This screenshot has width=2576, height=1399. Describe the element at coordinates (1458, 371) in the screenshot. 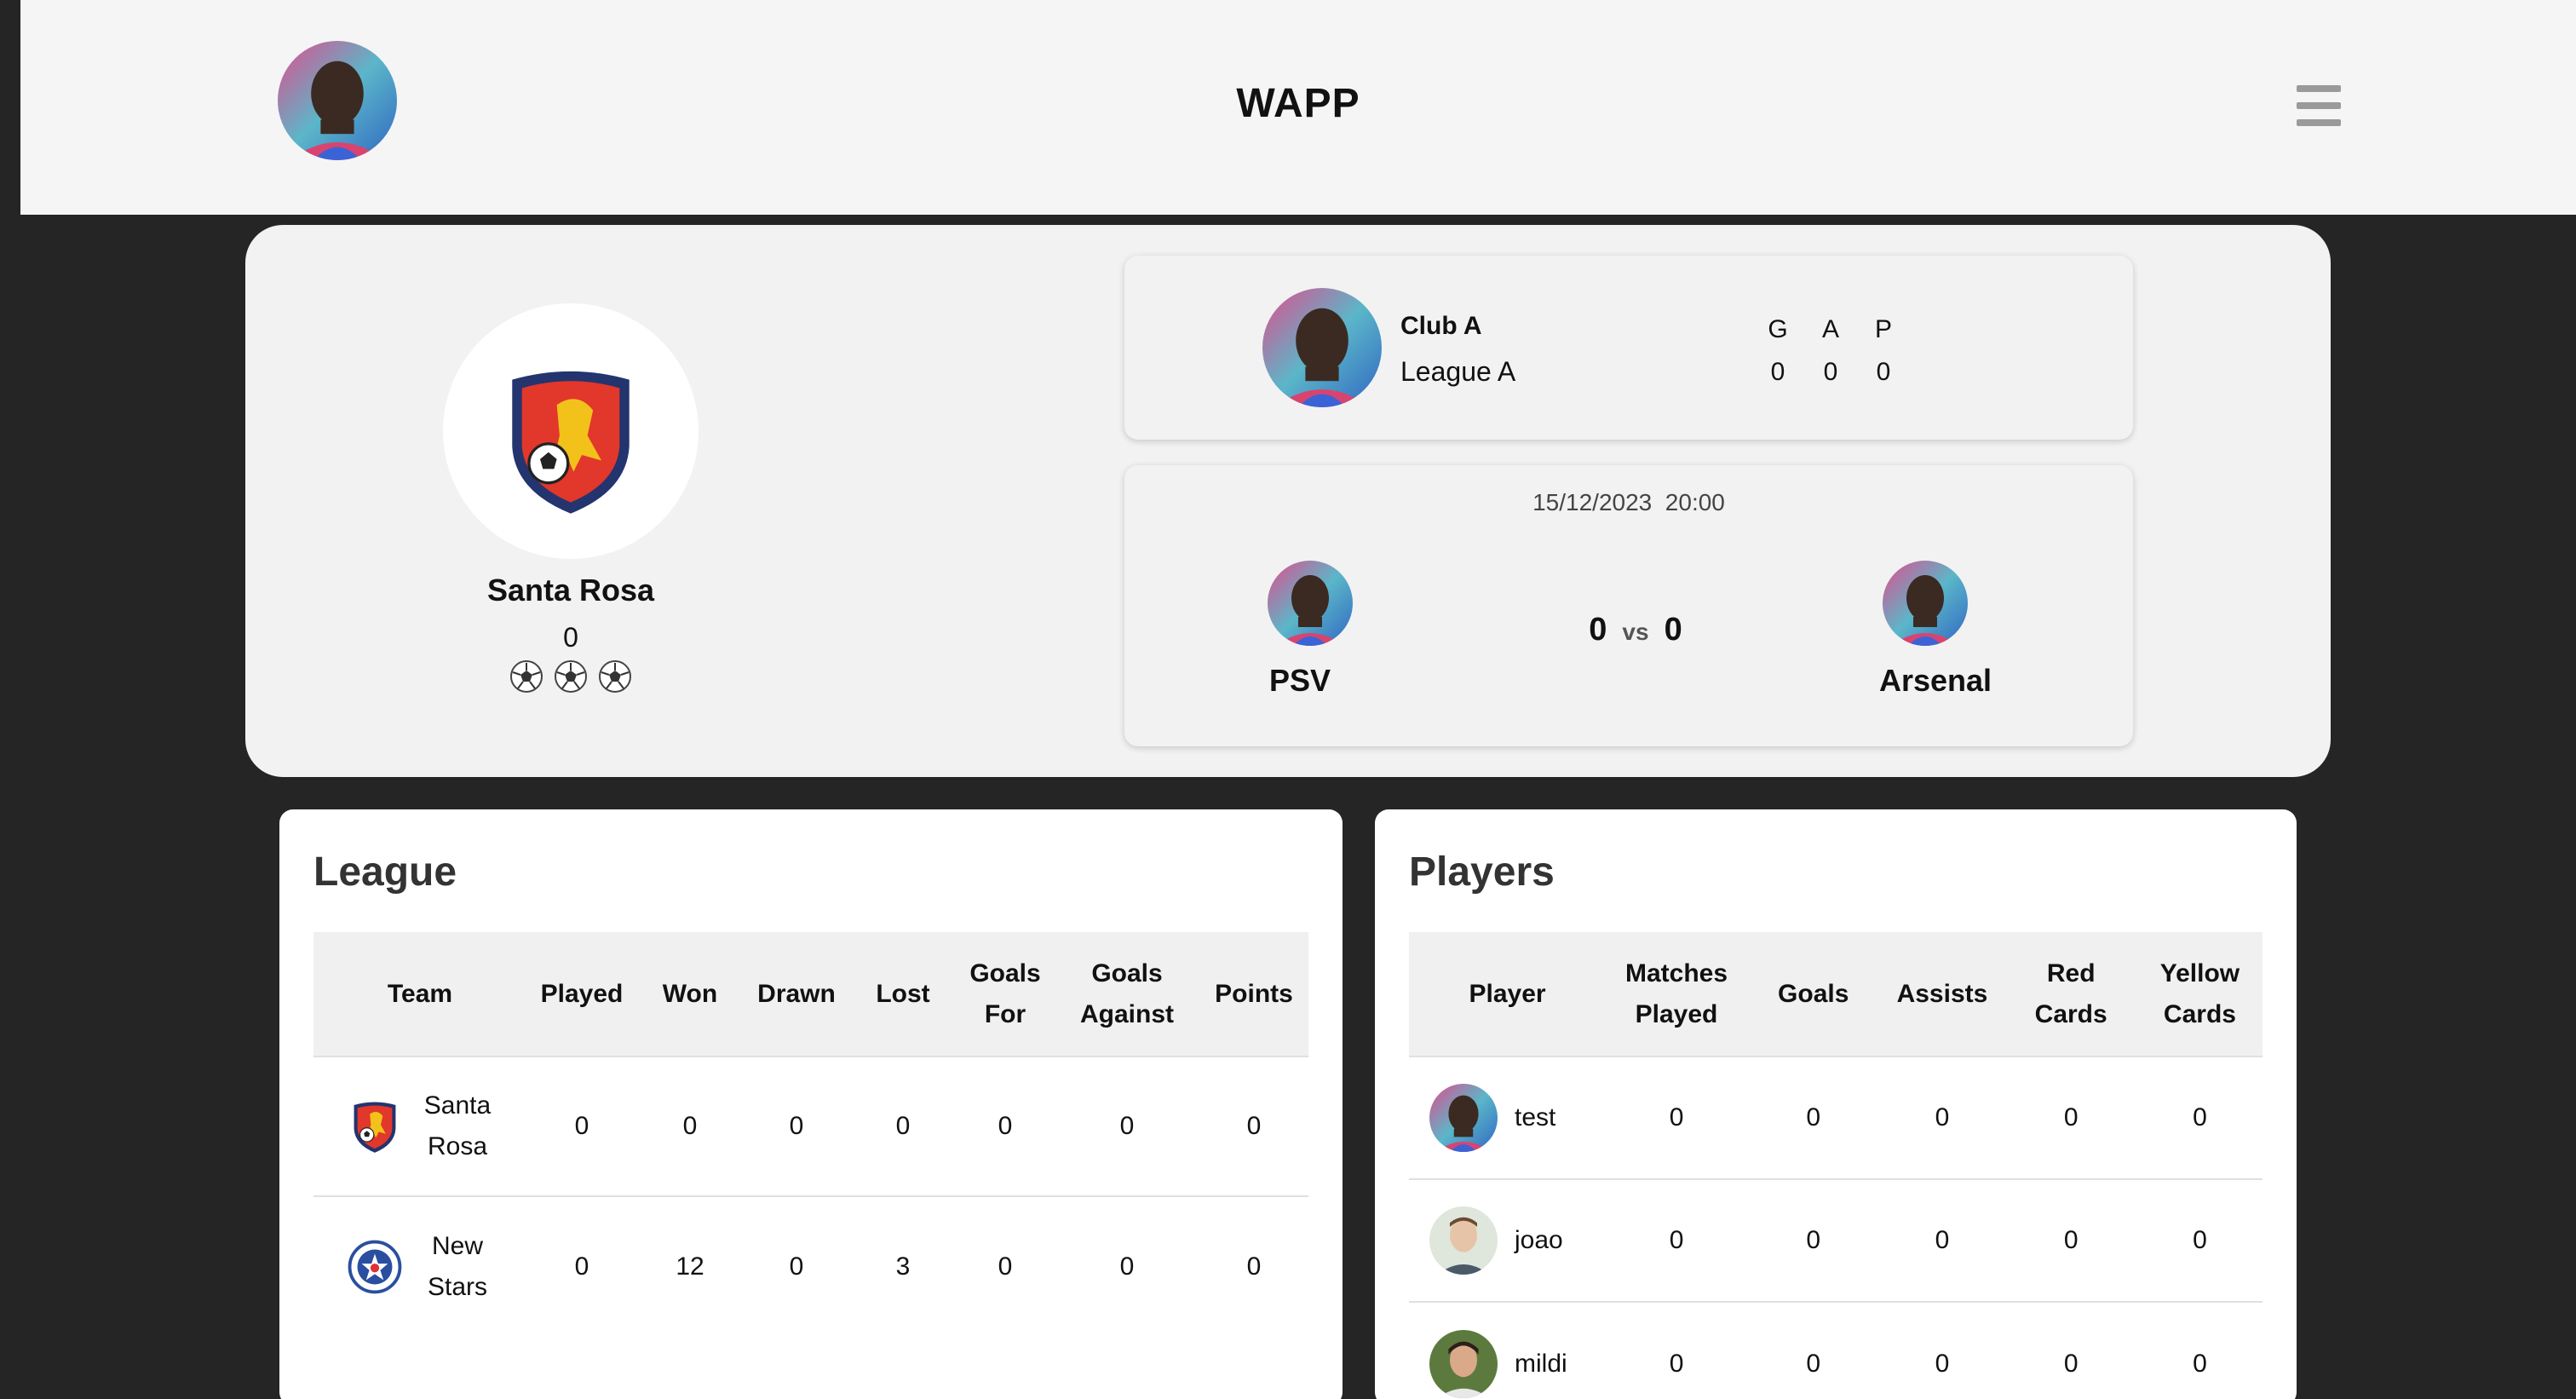

I see `league-label: League A` at that location.